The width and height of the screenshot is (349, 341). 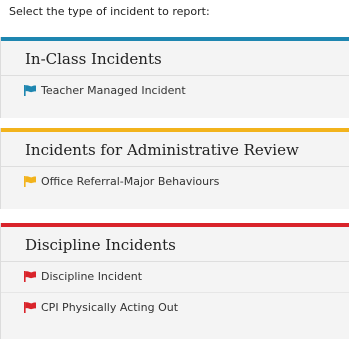 What do you see at coordinates (93, 59) in the screenshot?
I see `section-title: In-Class Incidents` at bounding box center [93, 59].